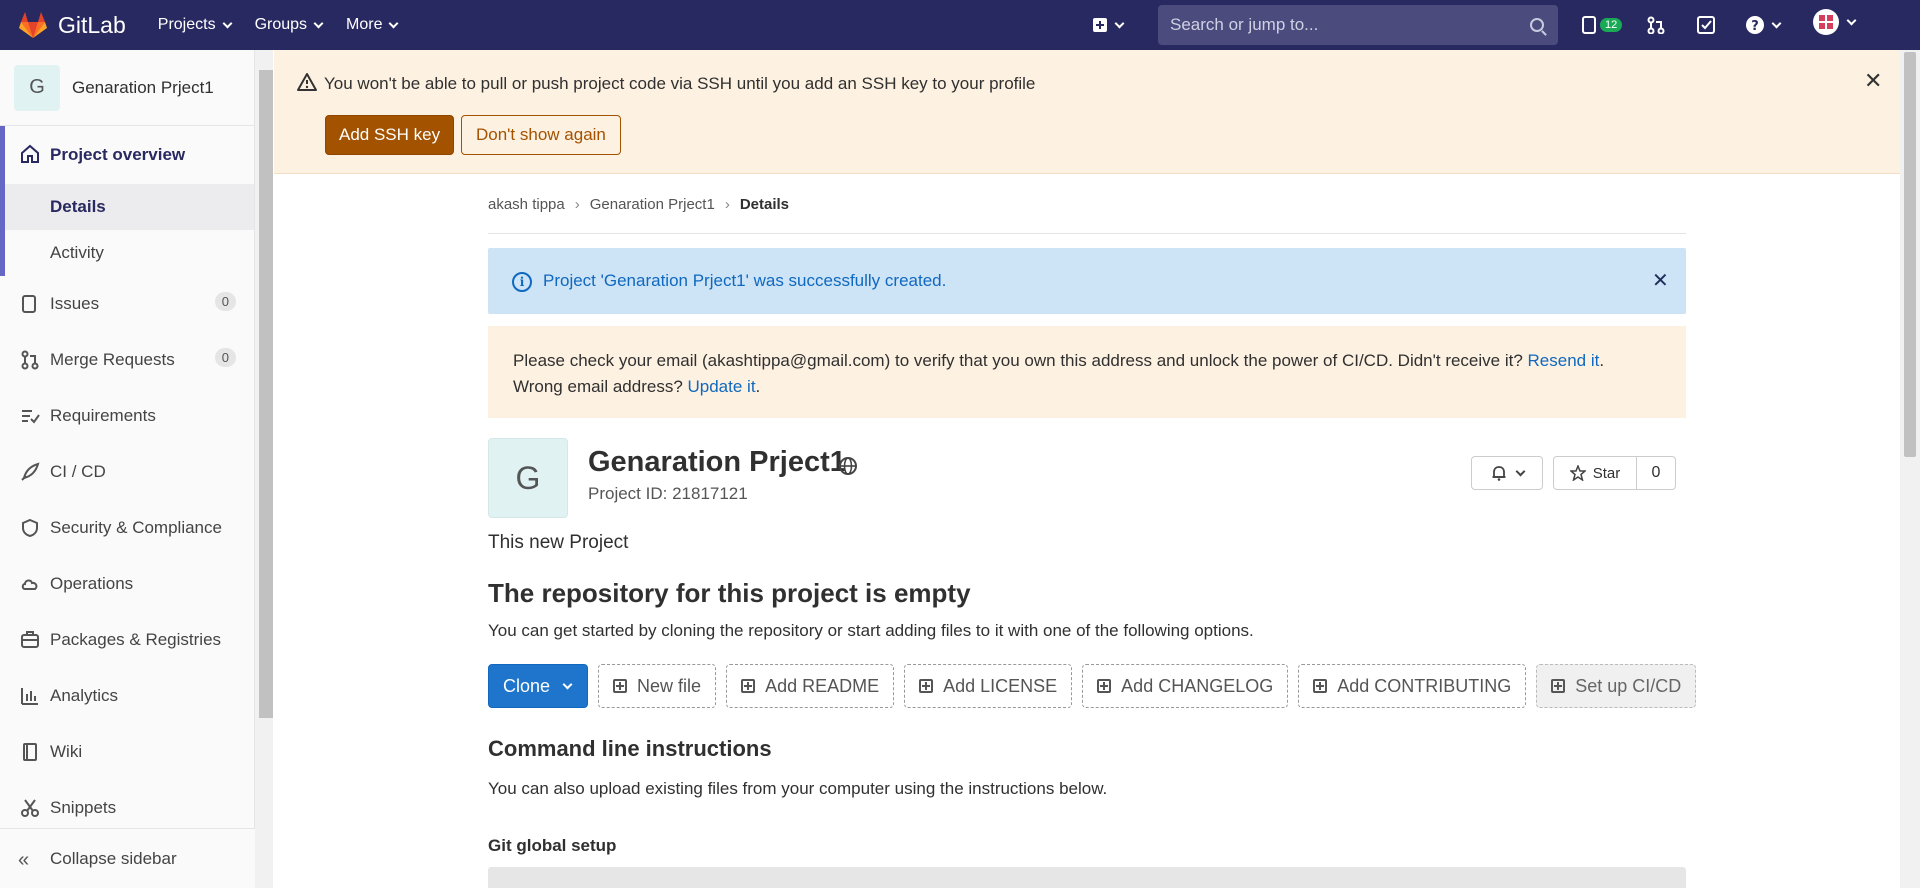 The image size is (1920, 888). Describe the element at coordinates (30, 639) in the screenshot. I see `package-icon` at that location.